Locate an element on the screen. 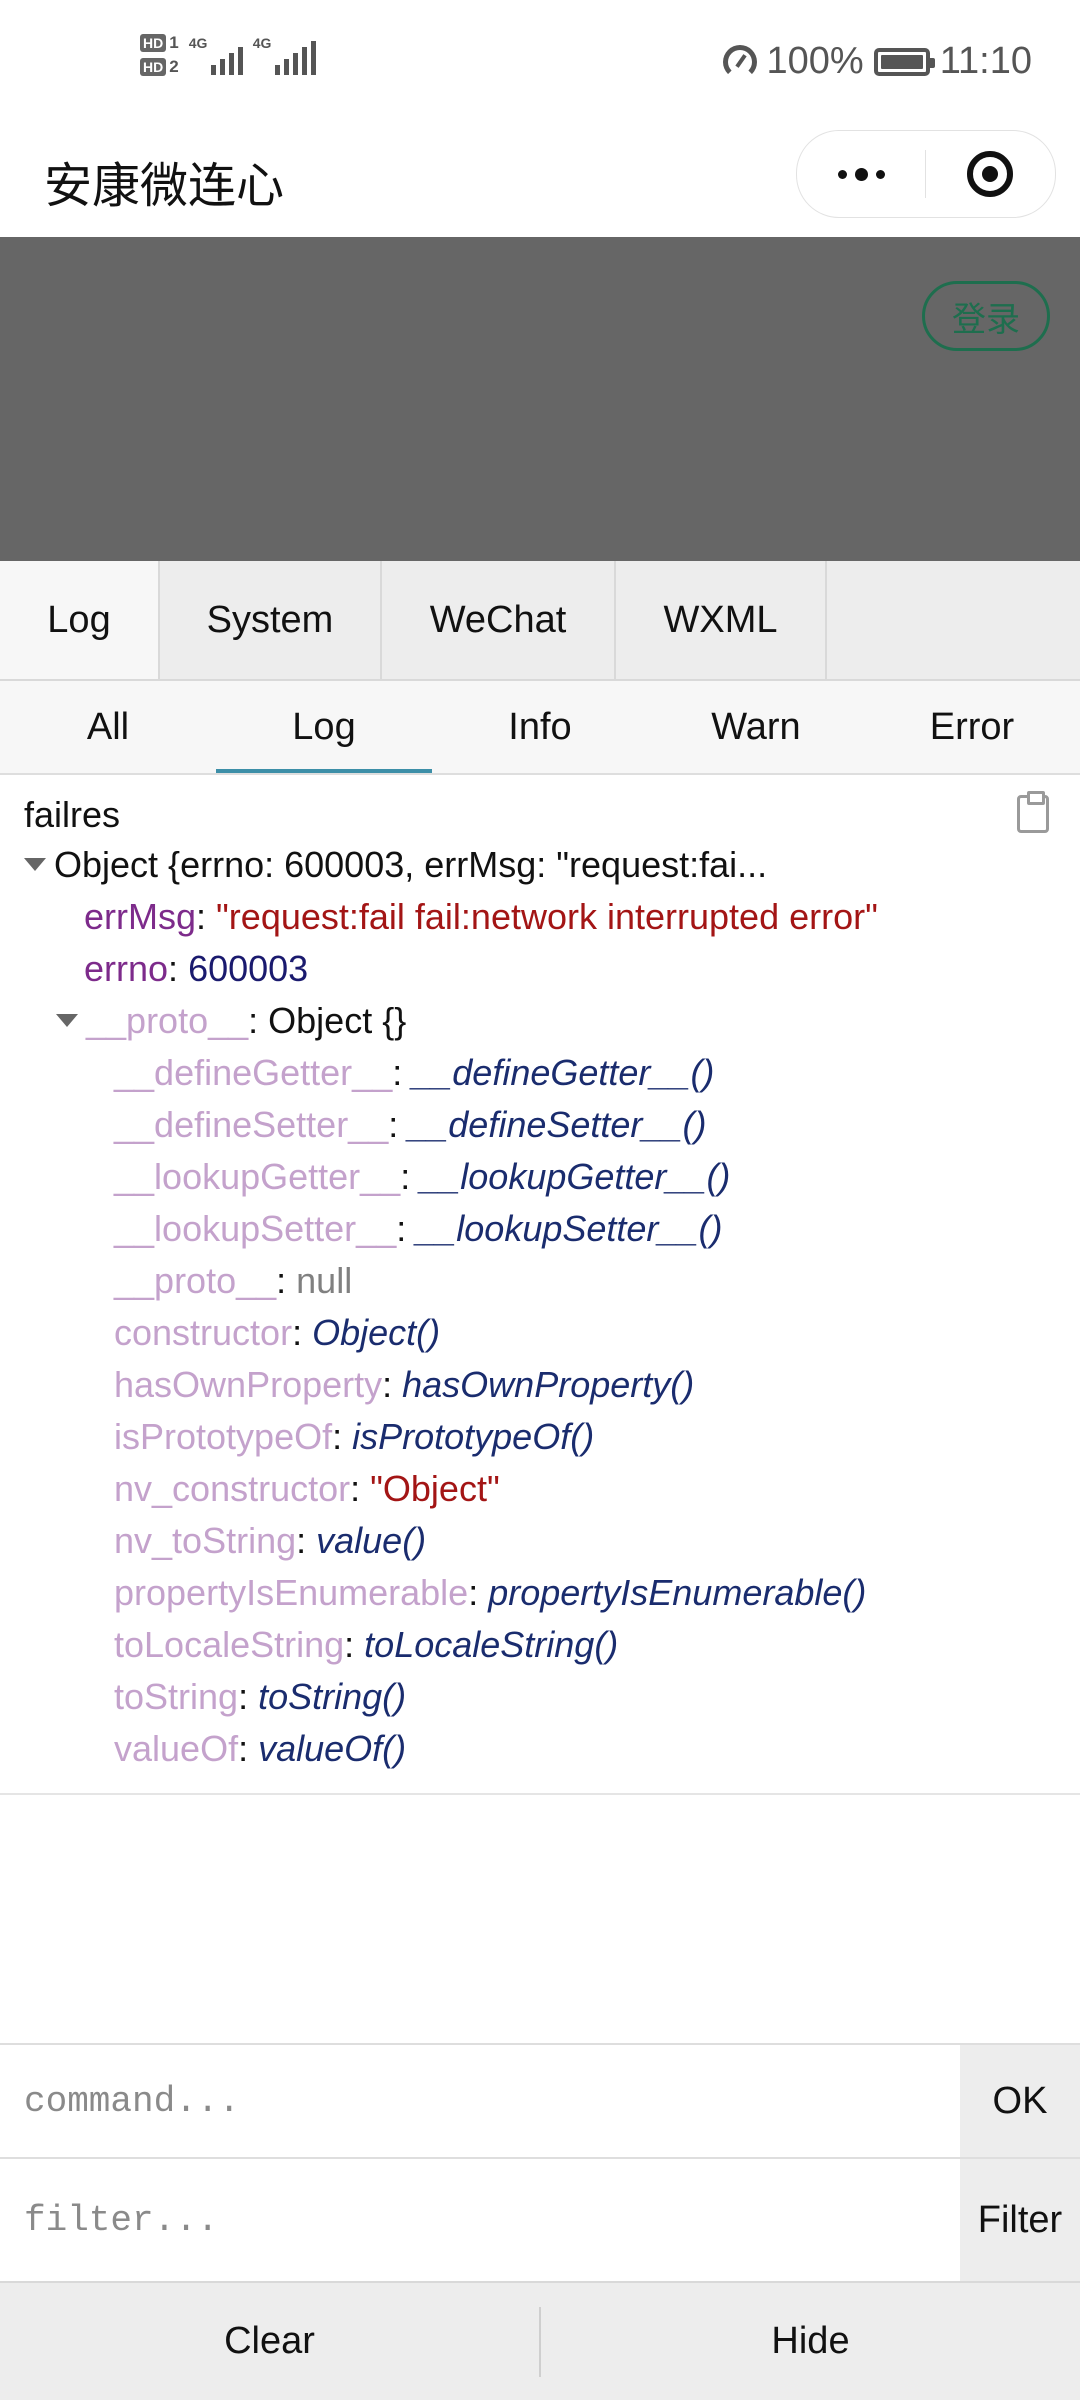  tab-wechat: WeChat is located at coordinates (499, 620).